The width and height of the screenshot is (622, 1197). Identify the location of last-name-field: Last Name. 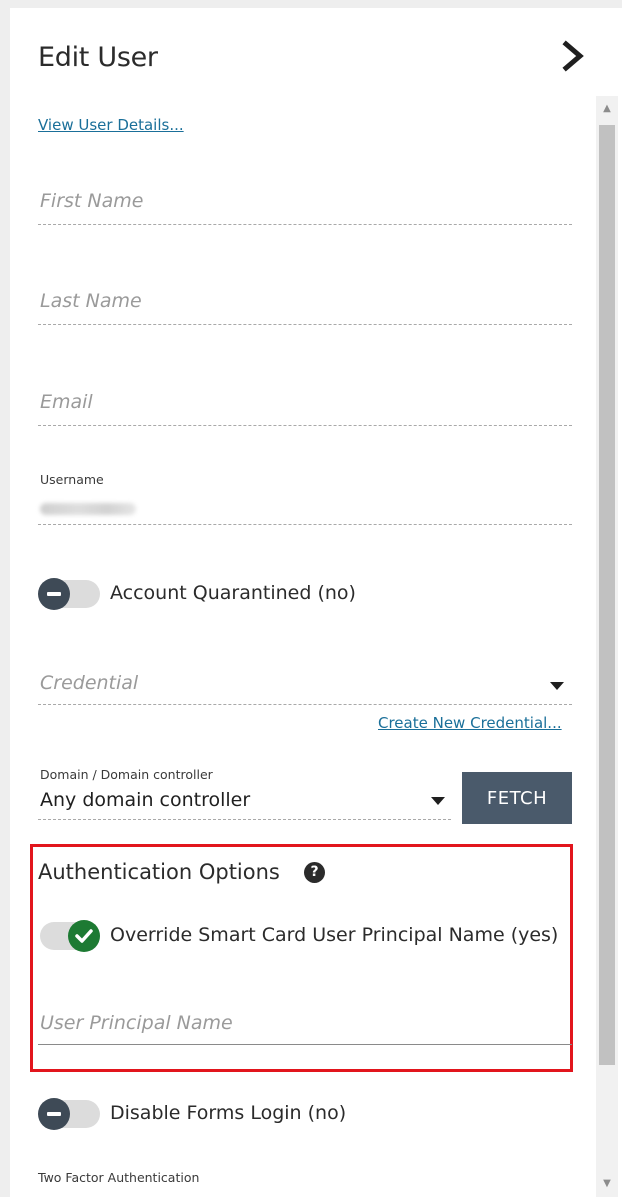
(305, 306).